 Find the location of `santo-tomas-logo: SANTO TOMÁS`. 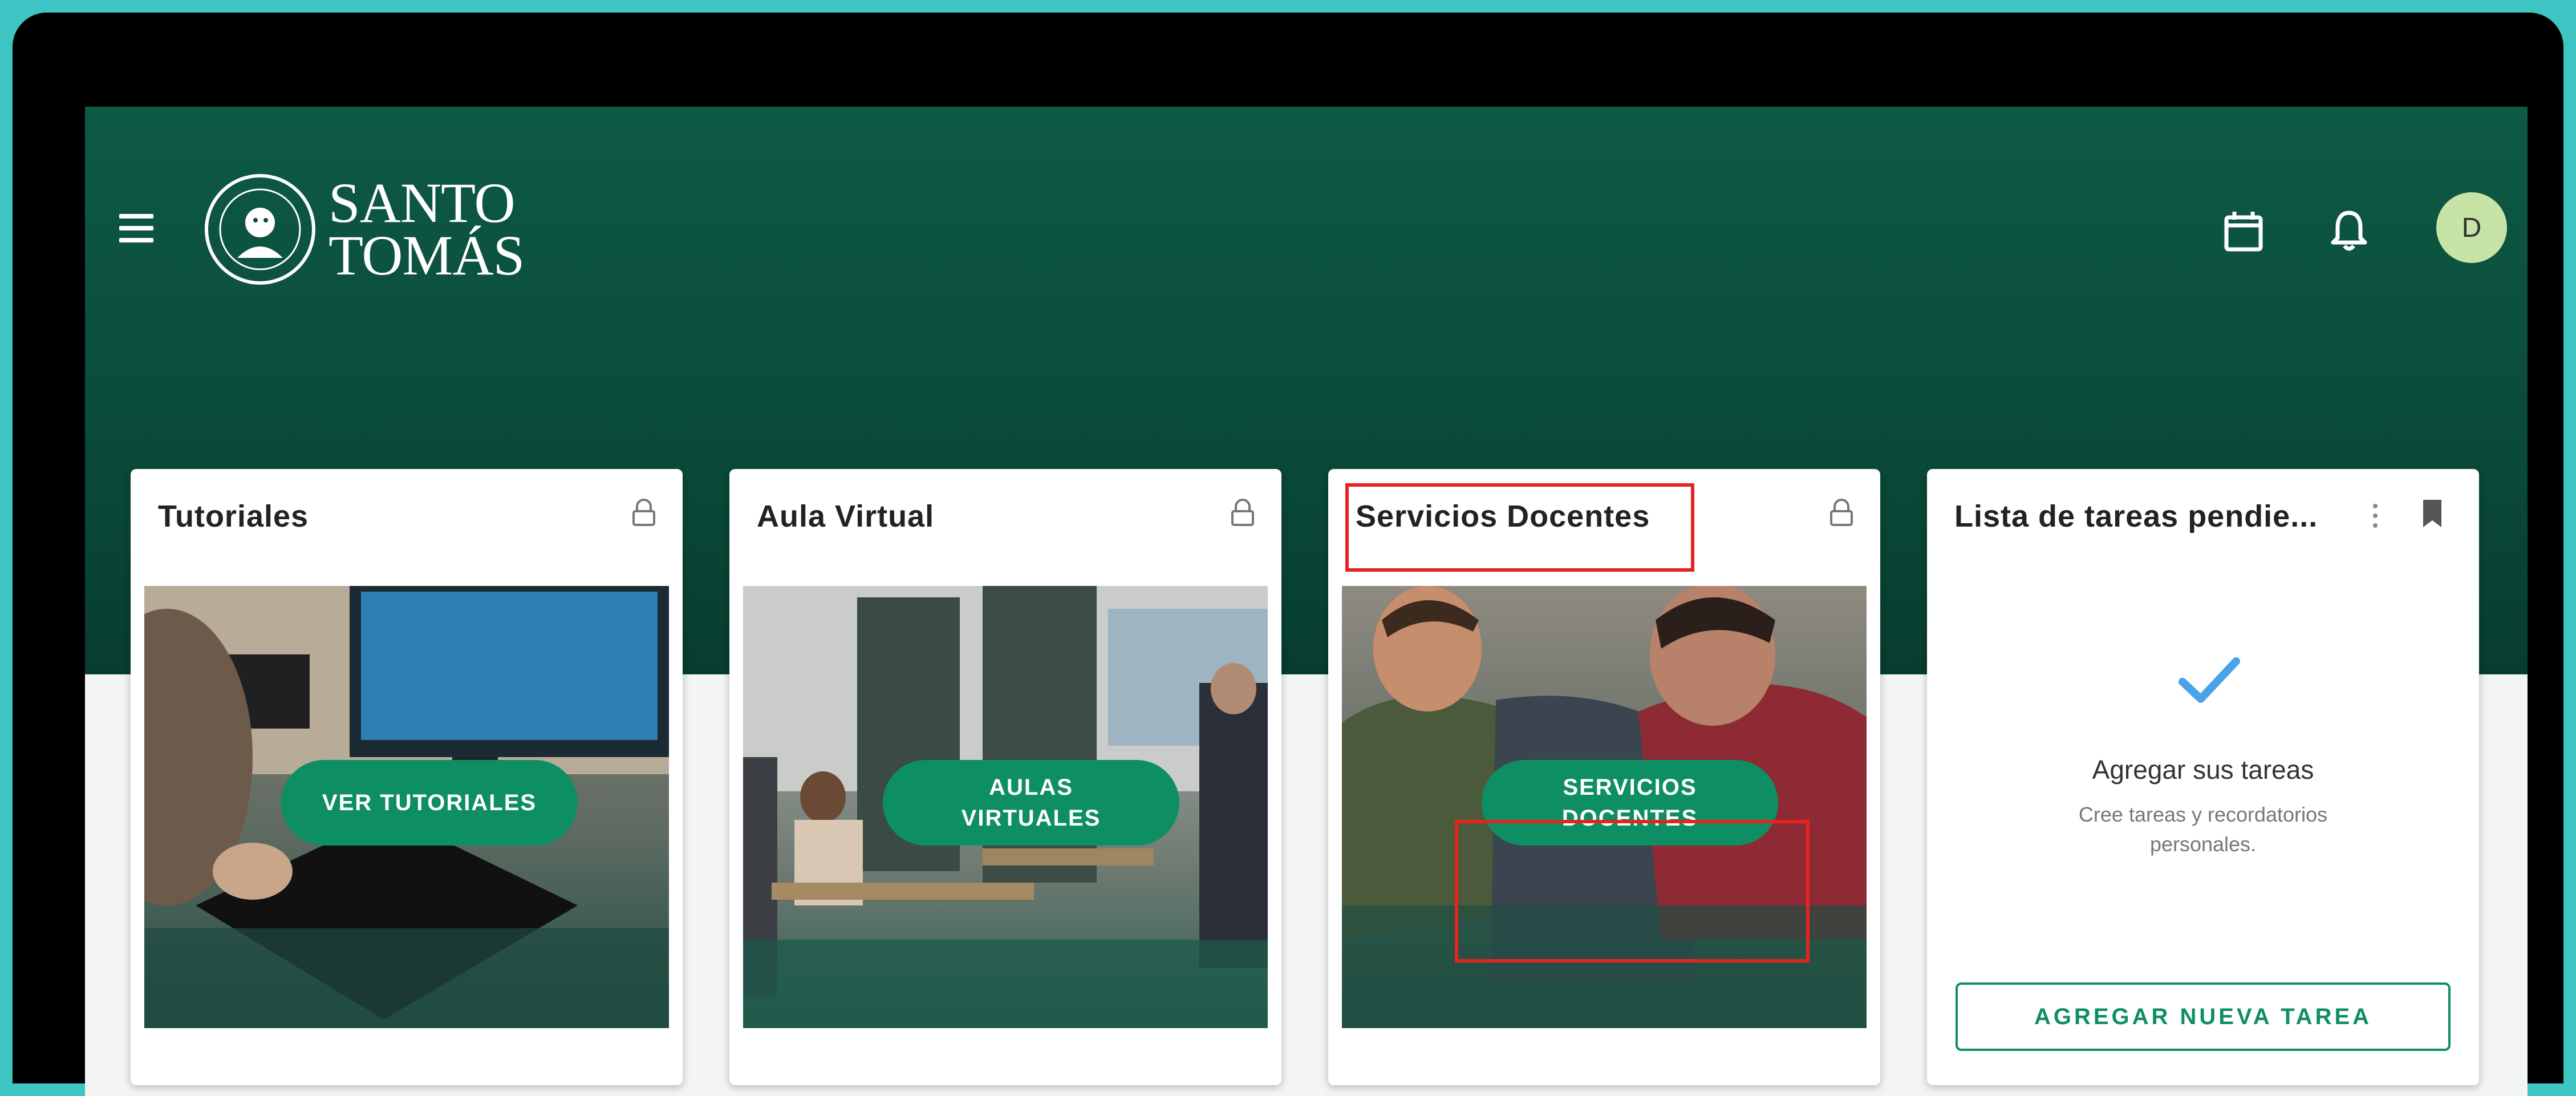

santo-tomas-logo: SANTO TOMÁS is located at coordinates (364, 229).